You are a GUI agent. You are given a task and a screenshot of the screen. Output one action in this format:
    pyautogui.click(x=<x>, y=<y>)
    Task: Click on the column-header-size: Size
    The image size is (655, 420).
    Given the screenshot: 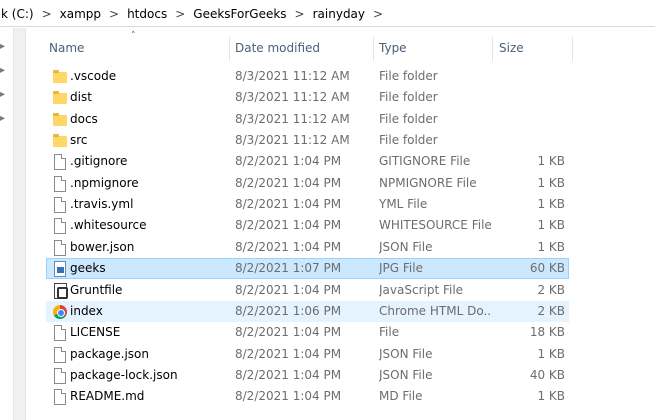 What is the action you would take?
    pyautogui.click(x=511, y=48)
    